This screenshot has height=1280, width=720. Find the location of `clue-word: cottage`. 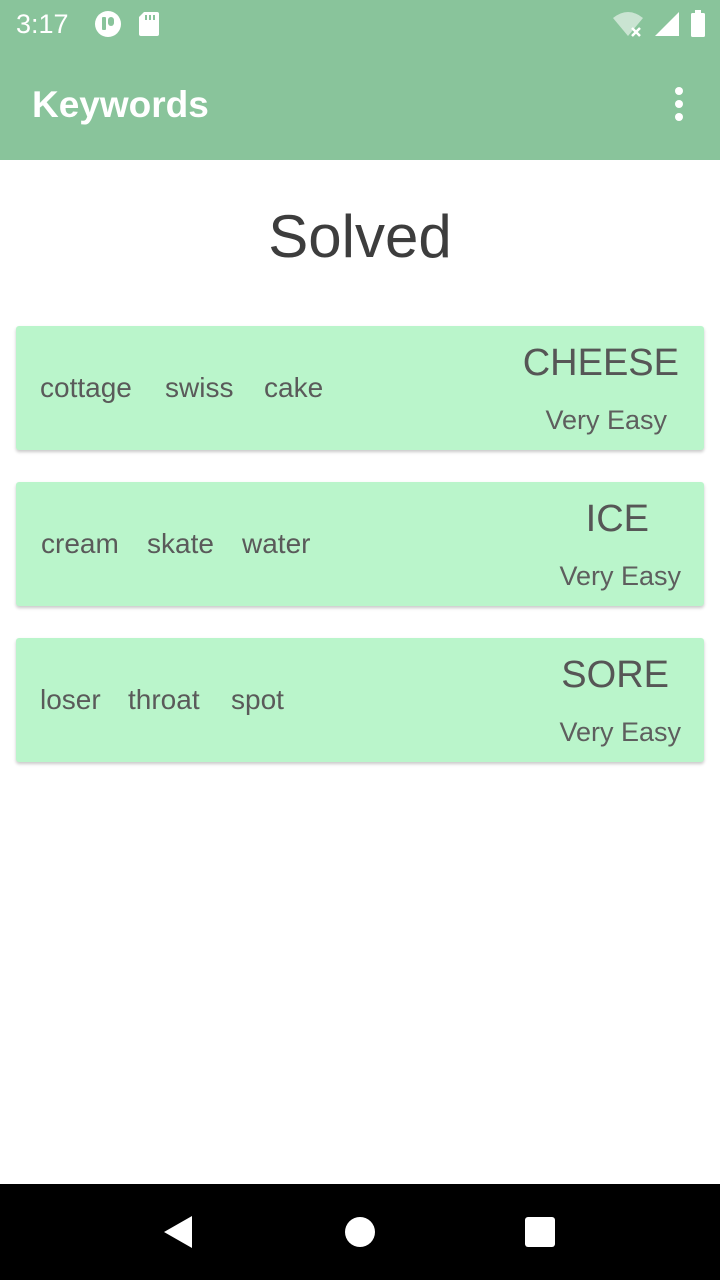

clue-word: cottage is located at coordinates (86, 387).